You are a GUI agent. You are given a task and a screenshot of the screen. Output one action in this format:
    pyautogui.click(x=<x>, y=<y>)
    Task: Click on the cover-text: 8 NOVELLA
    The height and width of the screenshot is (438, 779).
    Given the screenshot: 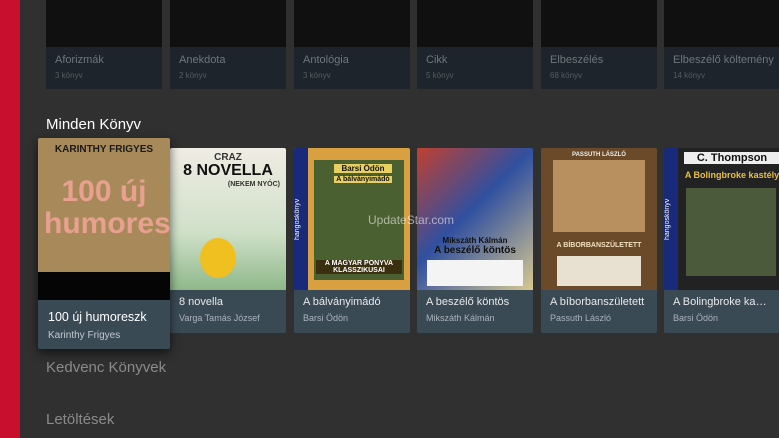 What is the action you would take?
    pyautogui.click(x=228, y=170)
    